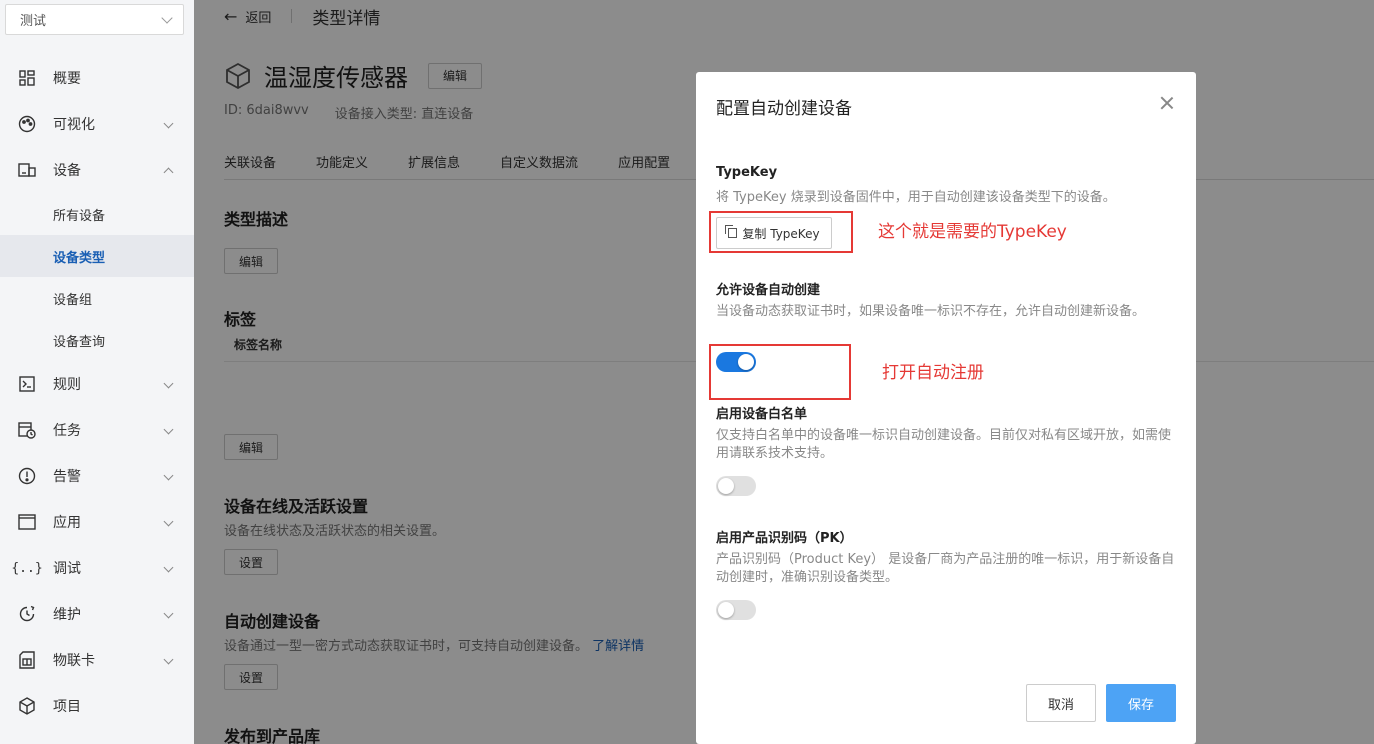 This screenshot has width=1374, height=744. Describe the element at coordinates (97, 298) in the screenshot. I see `sidebar-sub-device-groups: 设备组` at that location.